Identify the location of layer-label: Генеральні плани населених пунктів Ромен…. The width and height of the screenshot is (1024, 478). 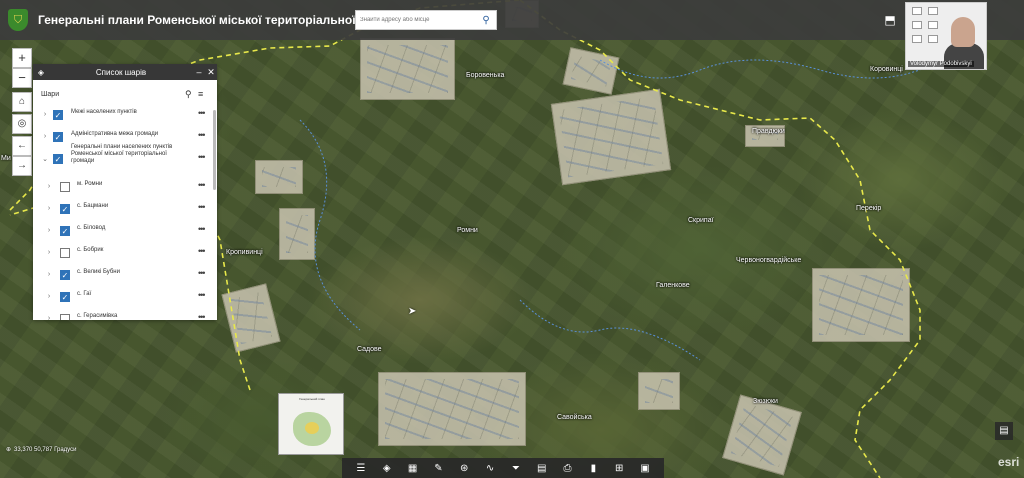
(122, 154).